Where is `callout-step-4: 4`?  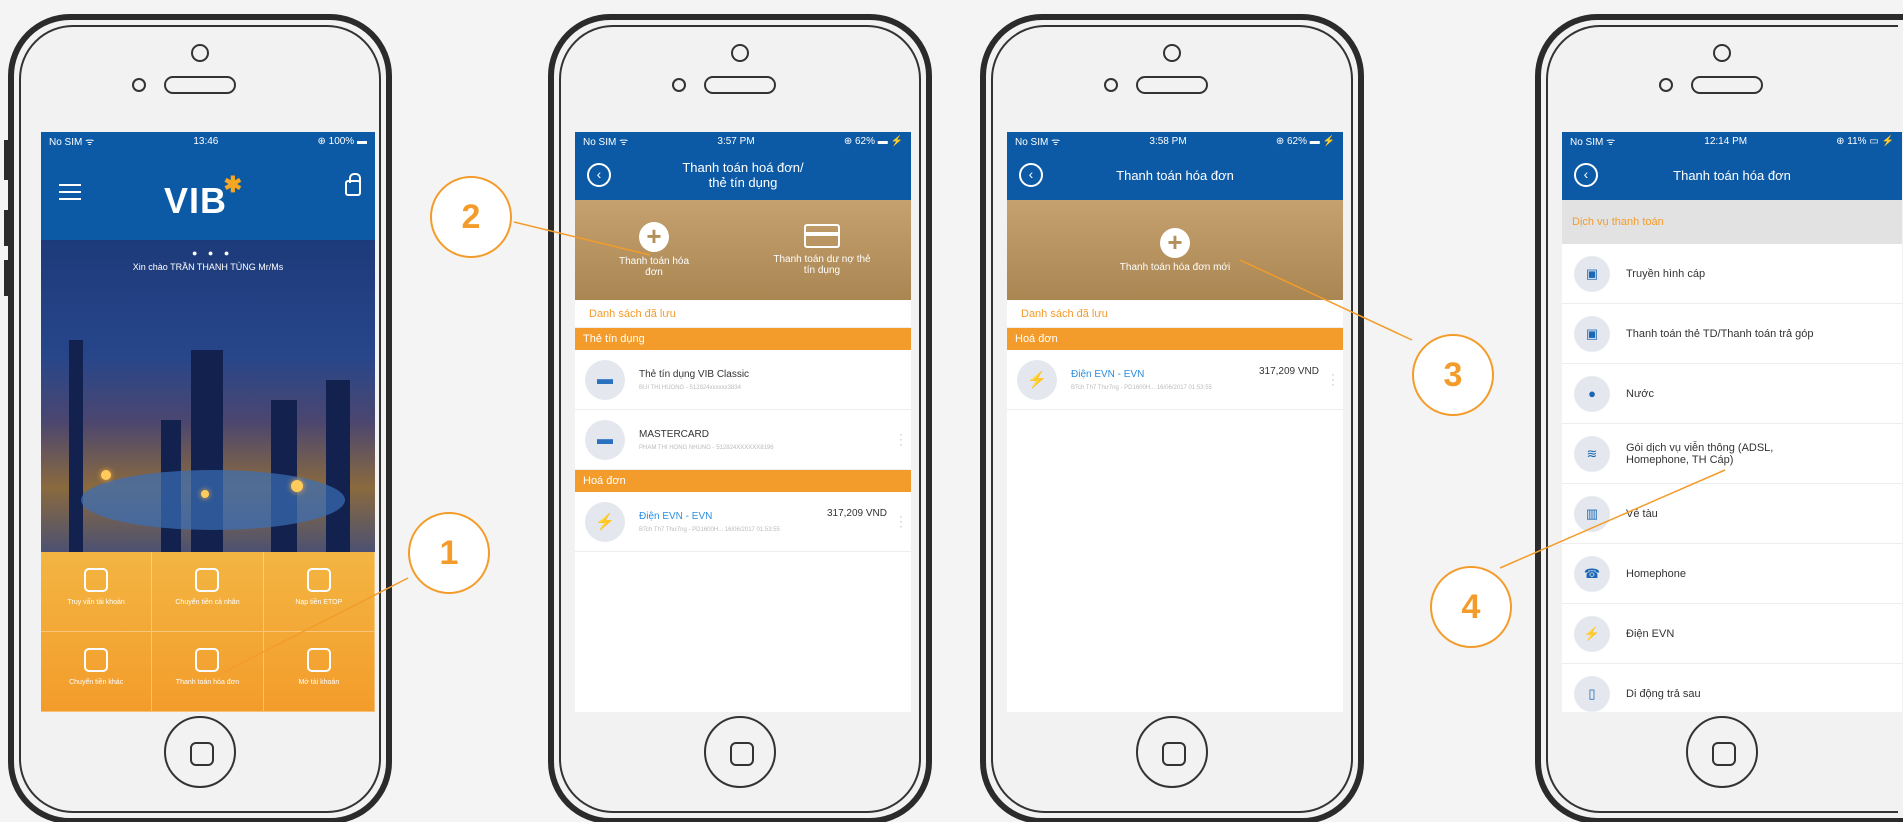
callout-step-4: 4 is located at coordinates (1471, 607).